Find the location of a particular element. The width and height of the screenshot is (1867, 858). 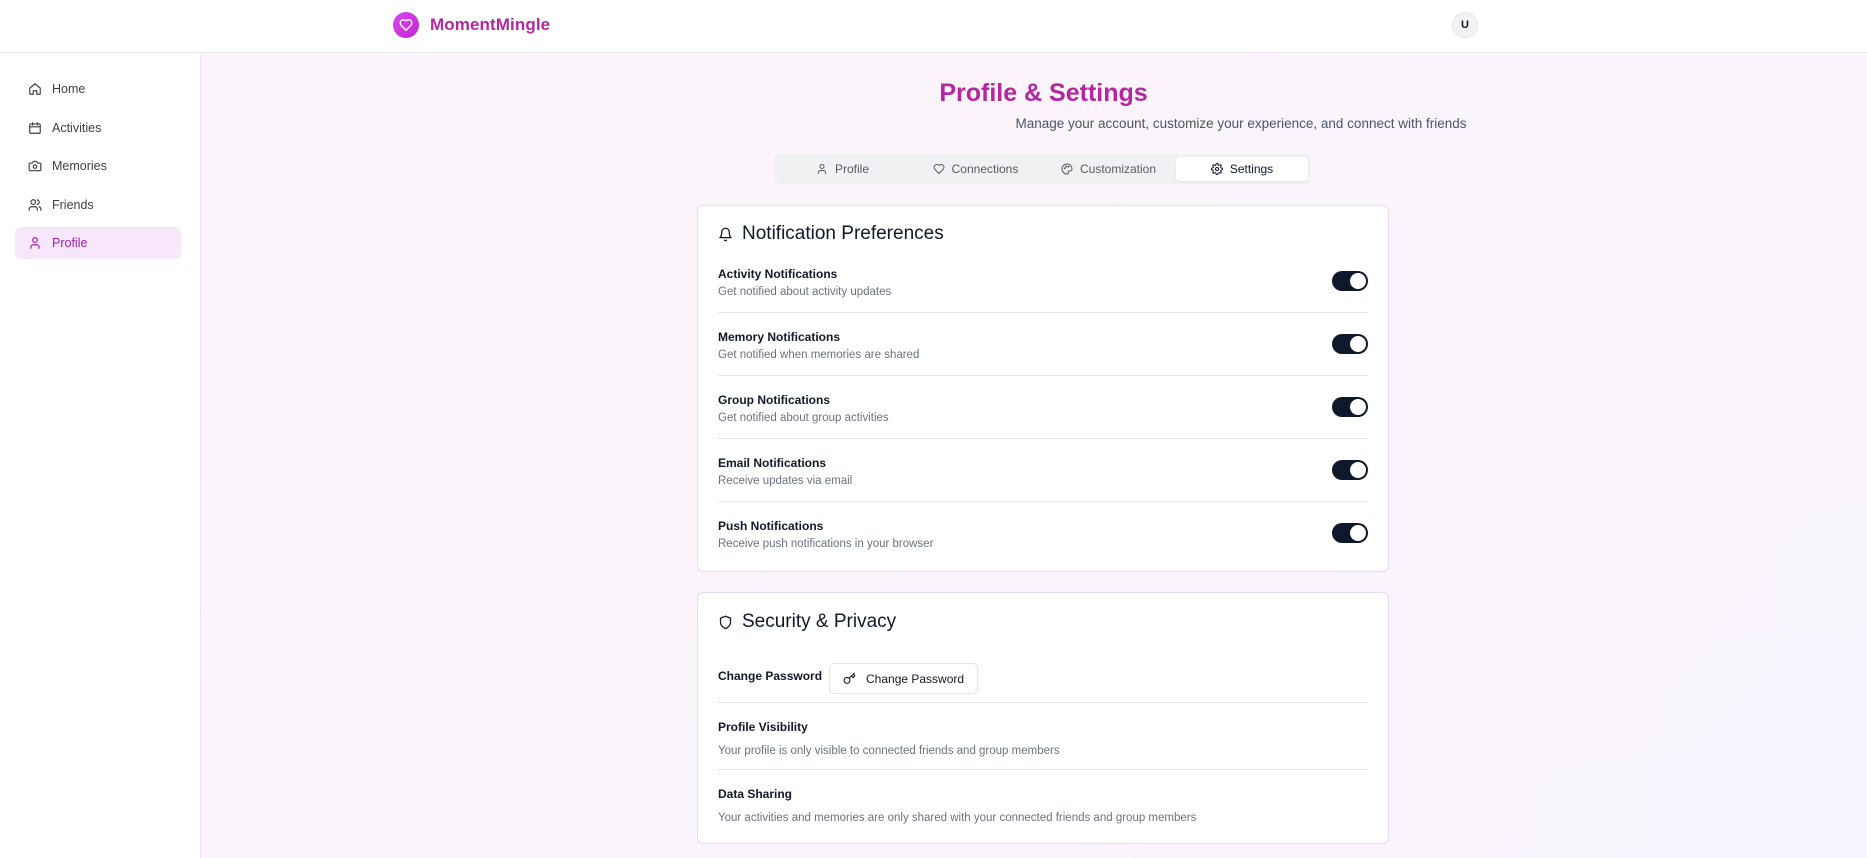

camera-icon is located at coordinates (35, 166).